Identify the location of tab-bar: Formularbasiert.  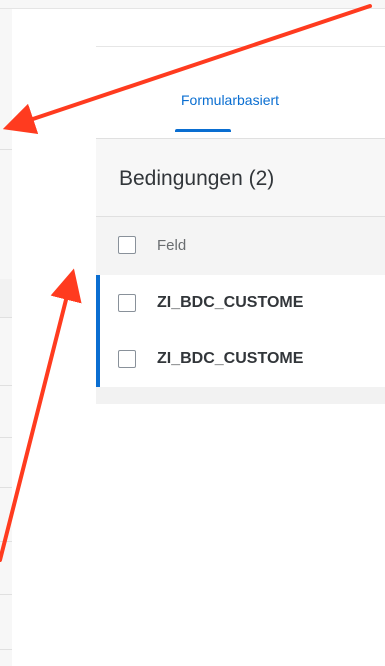
(240, 92).